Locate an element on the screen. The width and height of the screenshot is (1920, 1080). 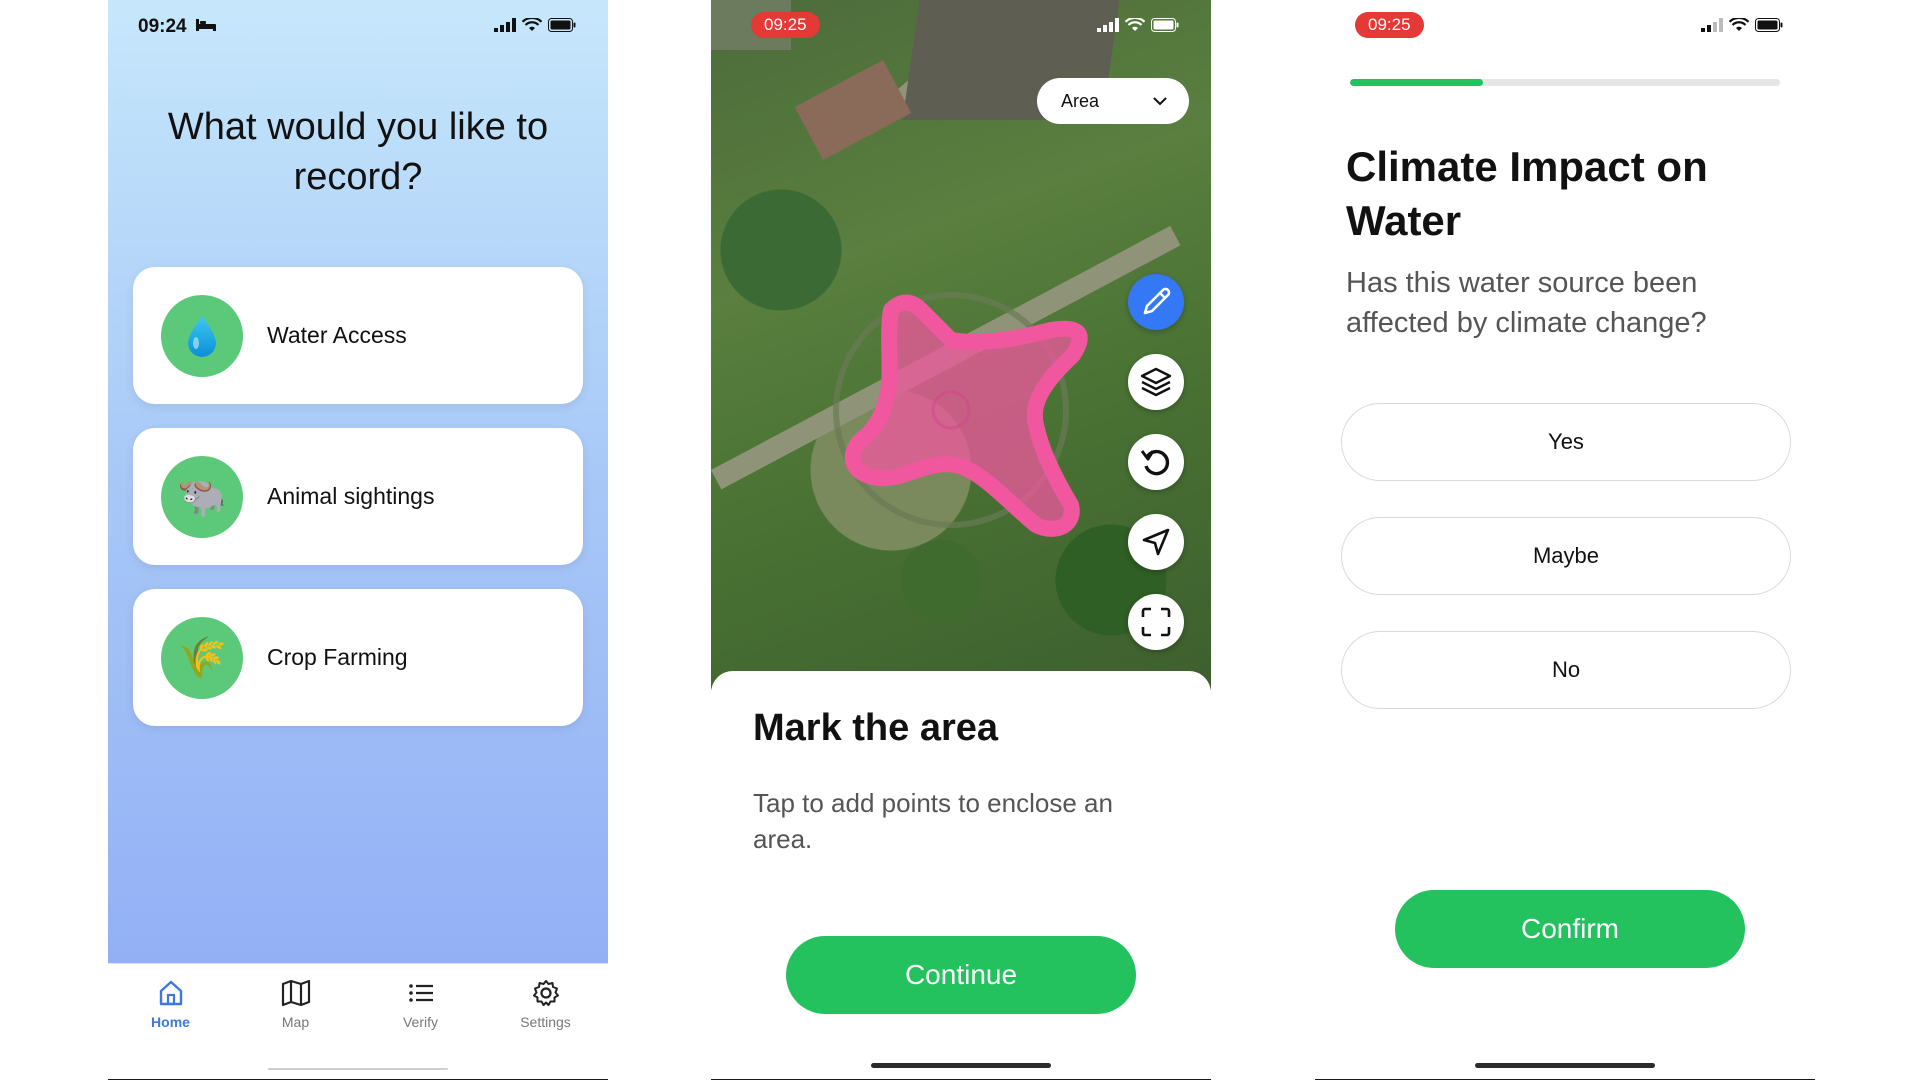
status-time: 09:24 is located at coordinates (177, 27).